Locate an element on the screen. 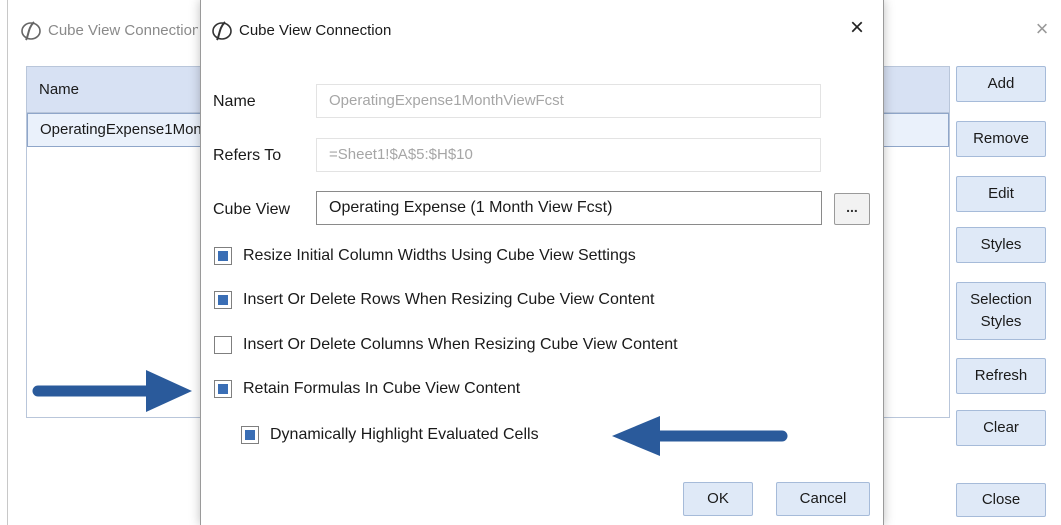 Image resolution: width=1061 pixels, height=525 pixels. name-label: Name is located at coordinates (234, 101).